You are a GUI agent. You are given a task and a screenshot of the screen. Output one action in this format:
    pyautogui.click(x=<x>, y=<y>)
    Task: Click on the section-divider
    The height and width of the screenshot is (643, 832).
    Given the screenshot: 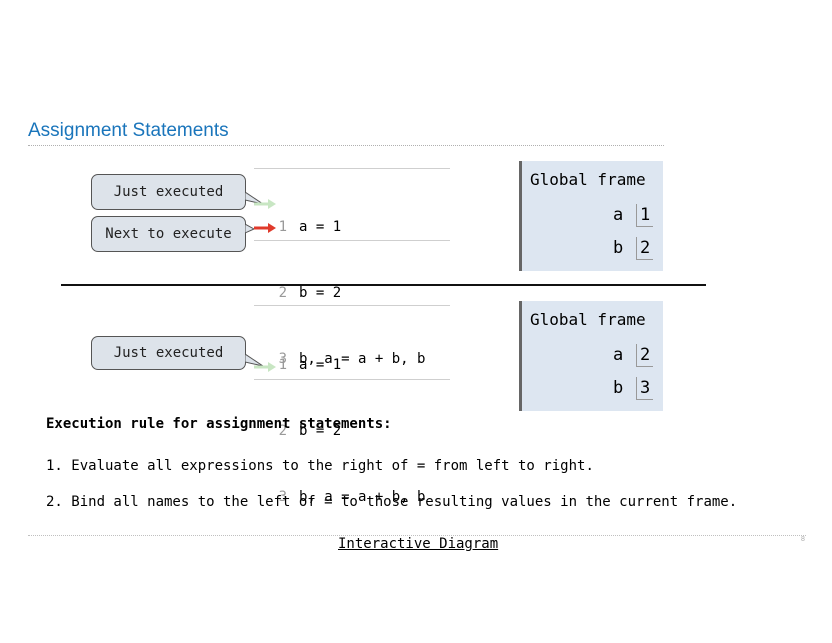 What is the action you would take?
    pyautogui.click(x=383, y=285)
    